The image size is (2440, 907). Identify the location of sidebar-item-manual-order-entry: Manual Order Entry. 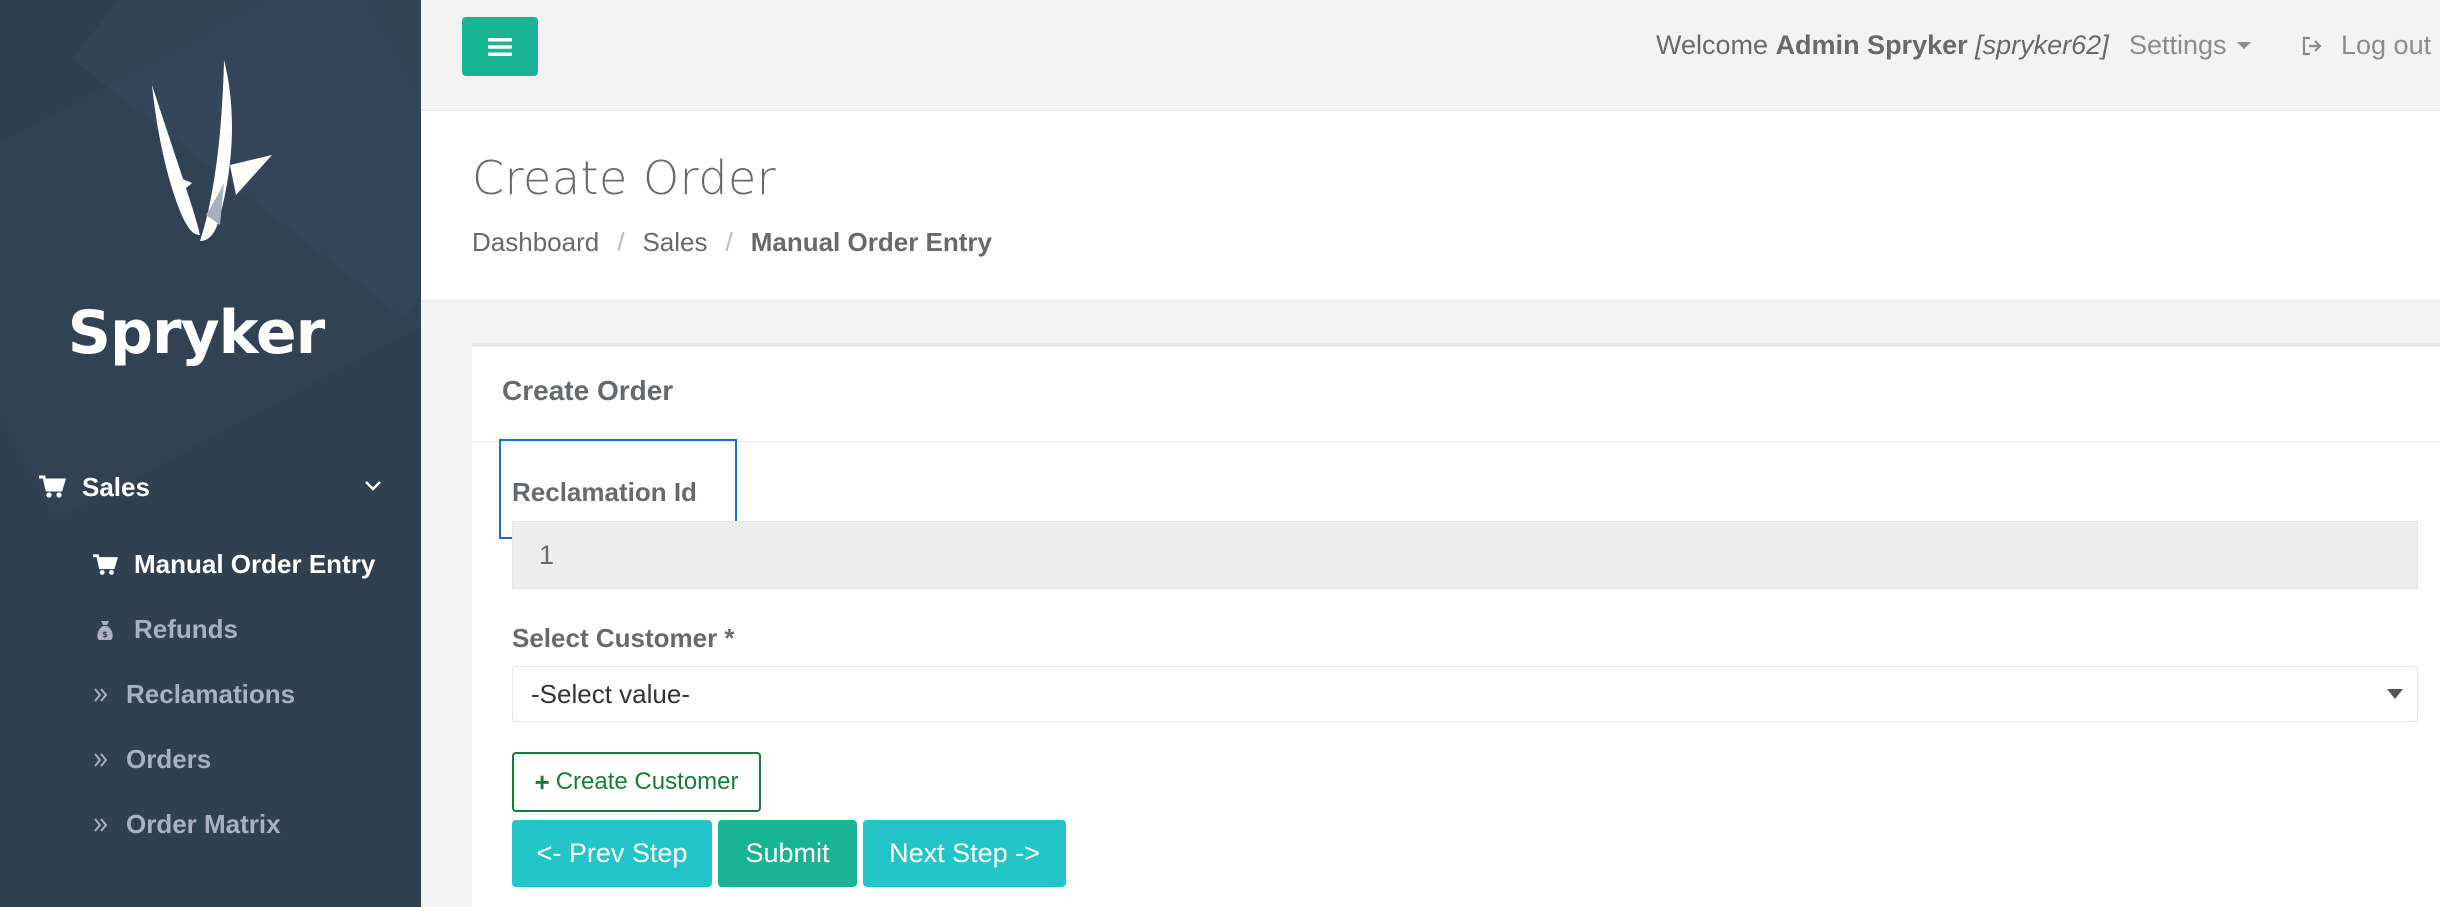
(210, 564).